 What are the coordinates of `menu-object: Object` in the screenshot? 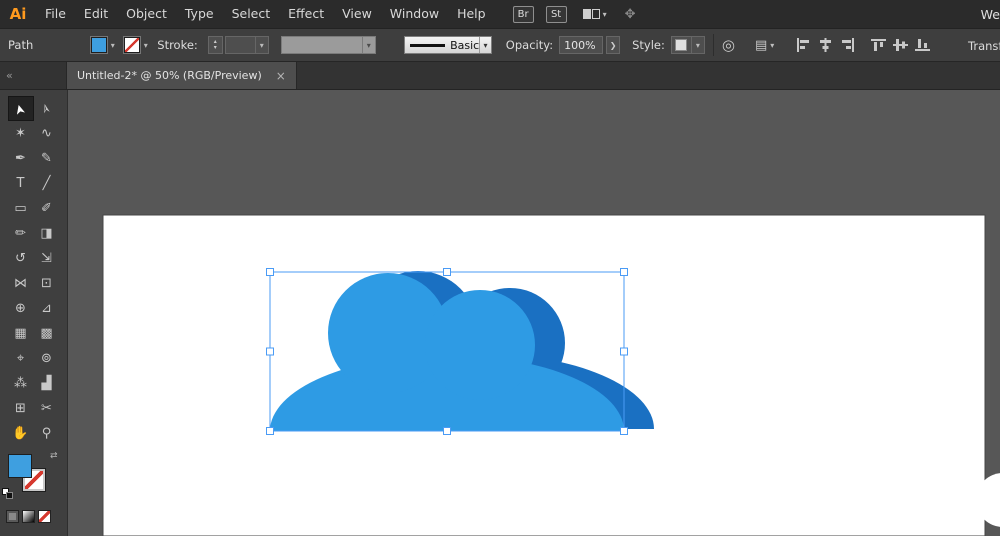 It's located at (146, 14).